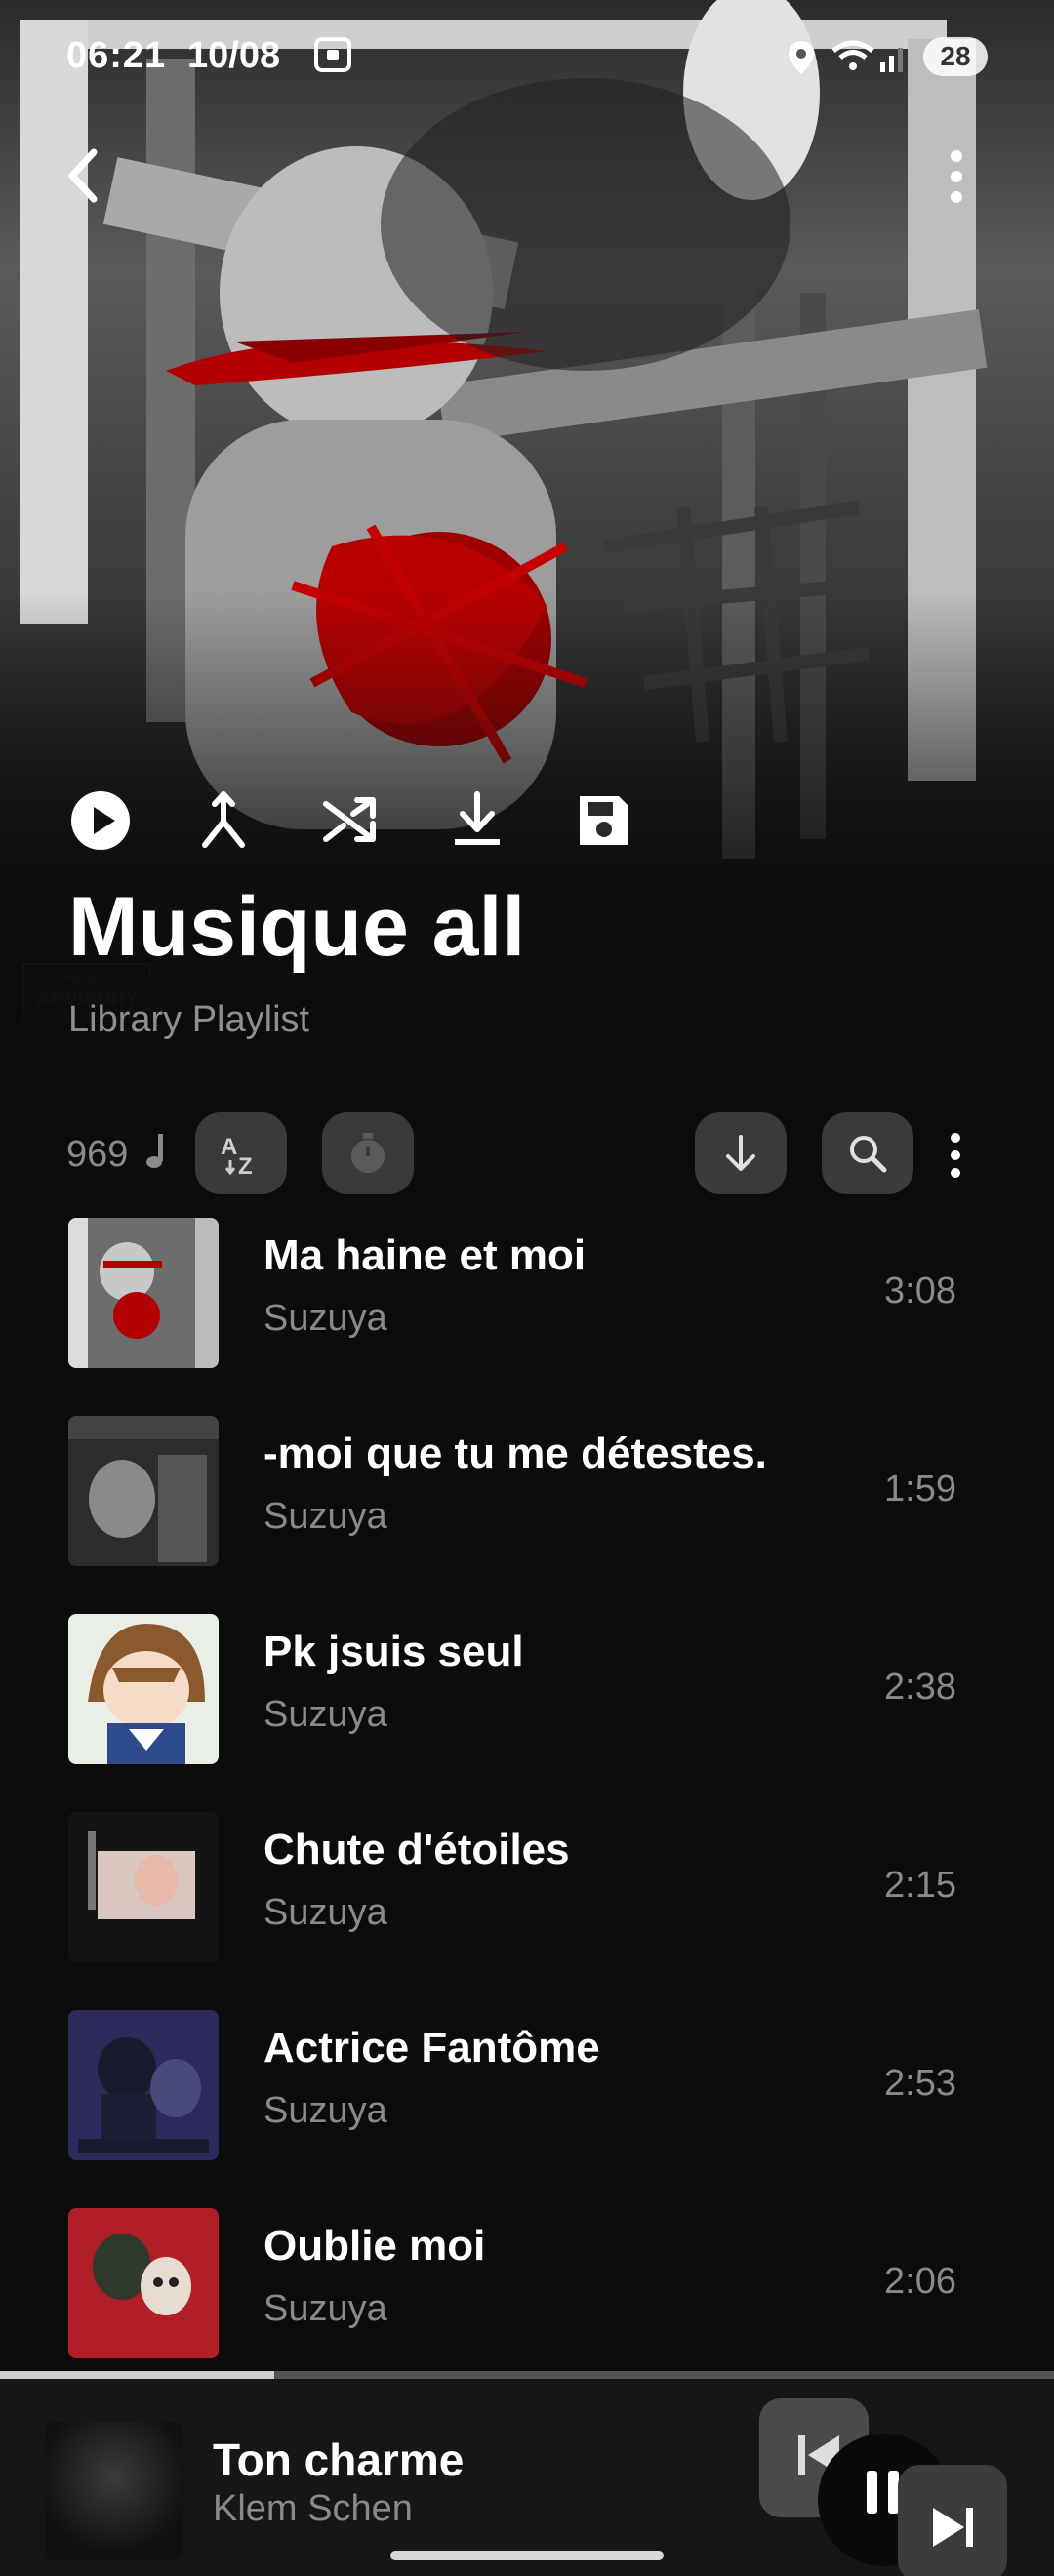 This screenshot has height=2576, width=1054. What do you see at coordinates (350, 820) in the screenshot?
I see `shuffle-icon` at bounding box center [350, 820].